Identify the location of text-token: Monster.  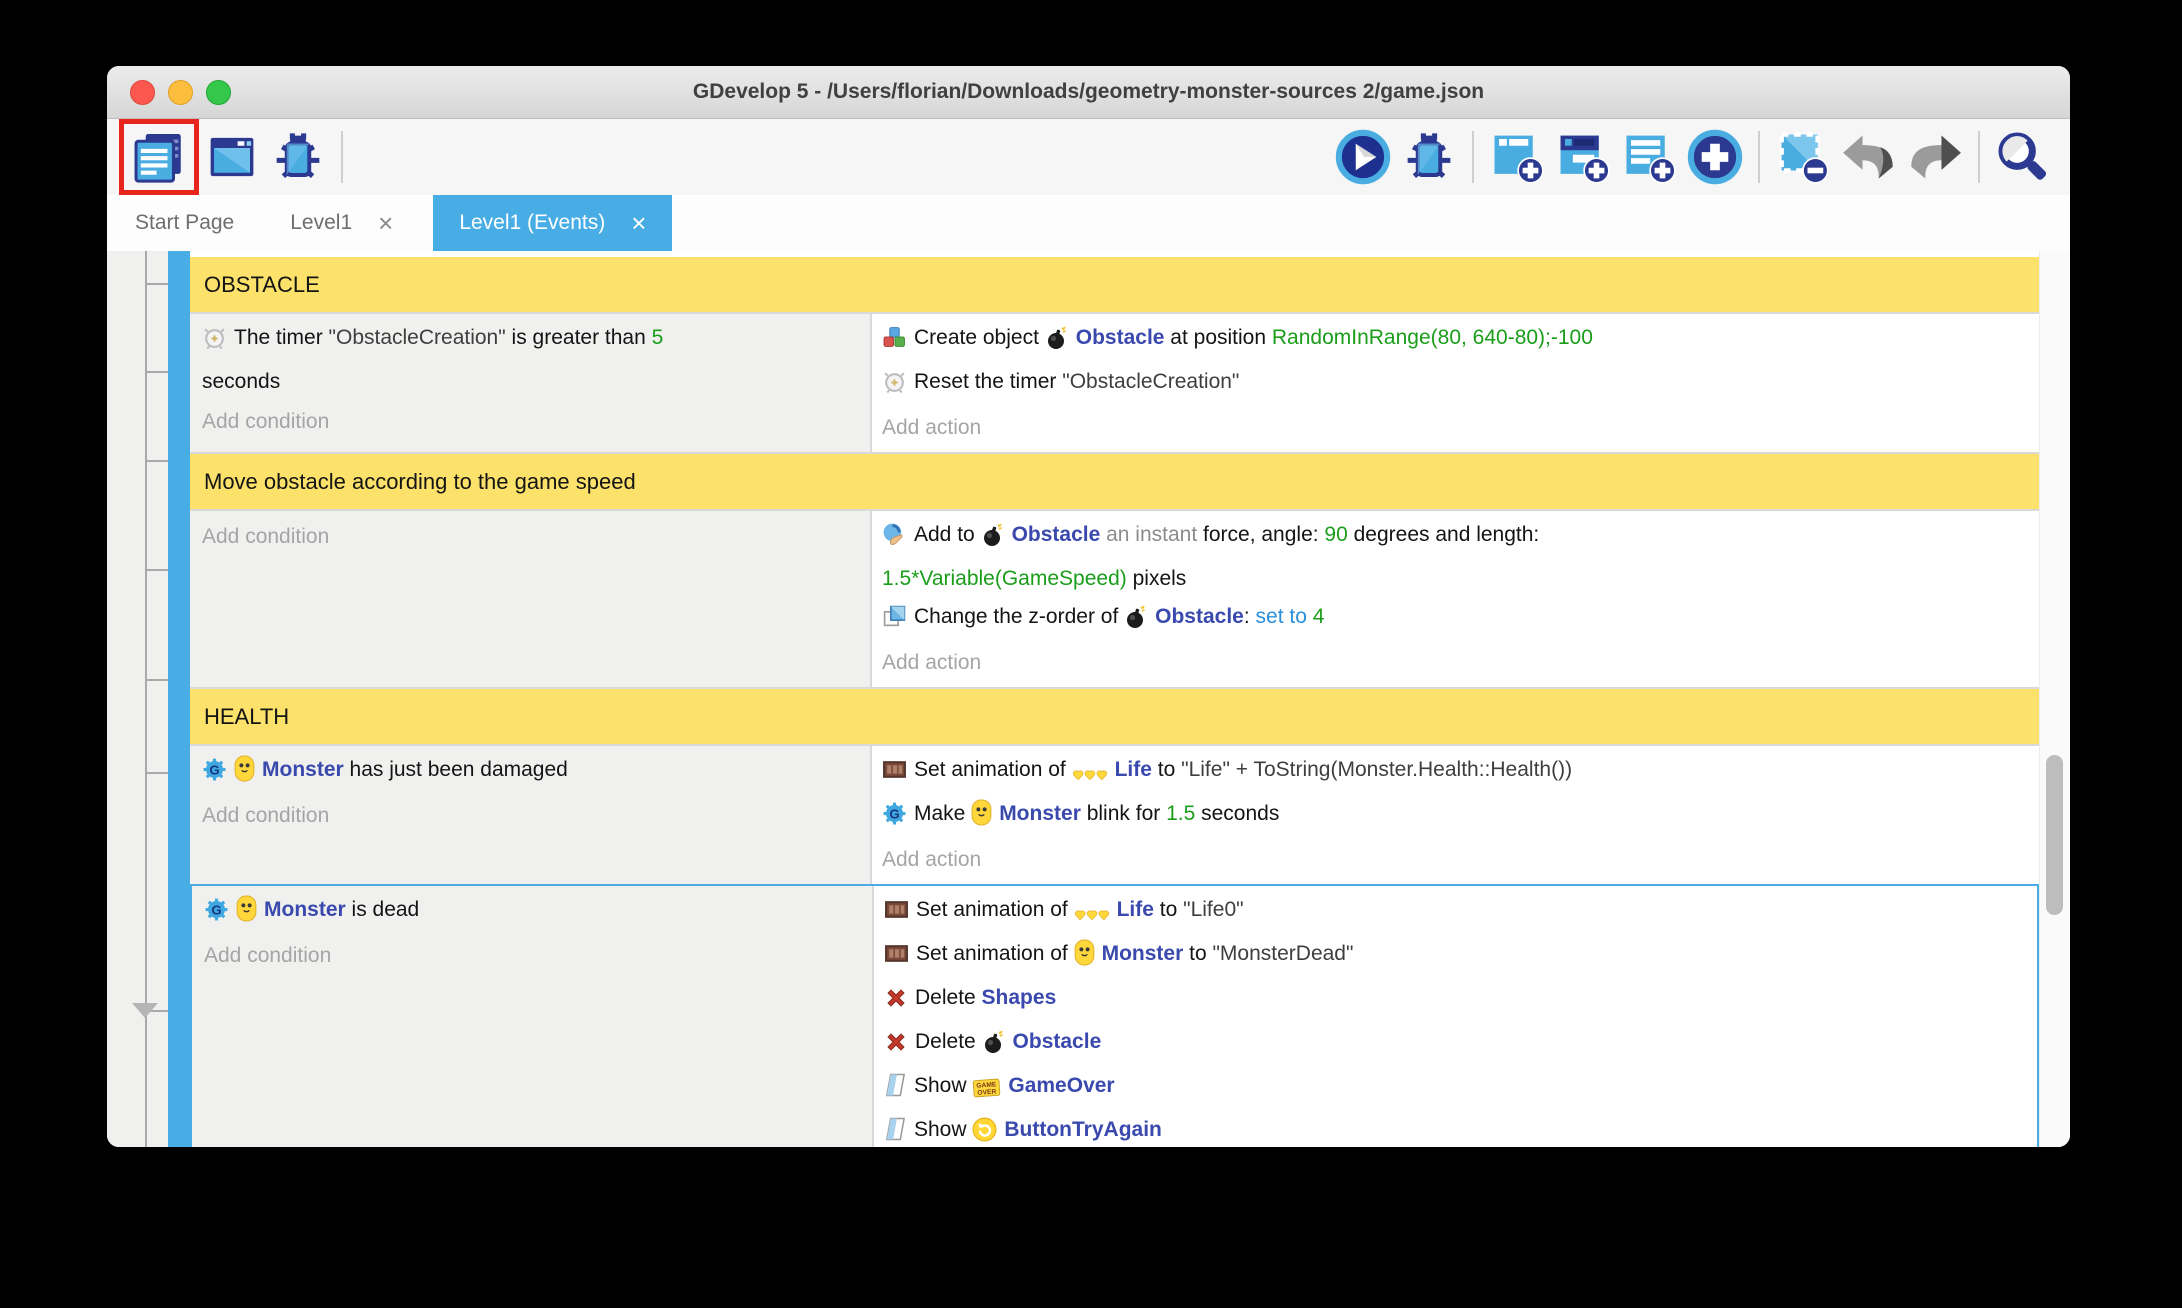
(303, 769).